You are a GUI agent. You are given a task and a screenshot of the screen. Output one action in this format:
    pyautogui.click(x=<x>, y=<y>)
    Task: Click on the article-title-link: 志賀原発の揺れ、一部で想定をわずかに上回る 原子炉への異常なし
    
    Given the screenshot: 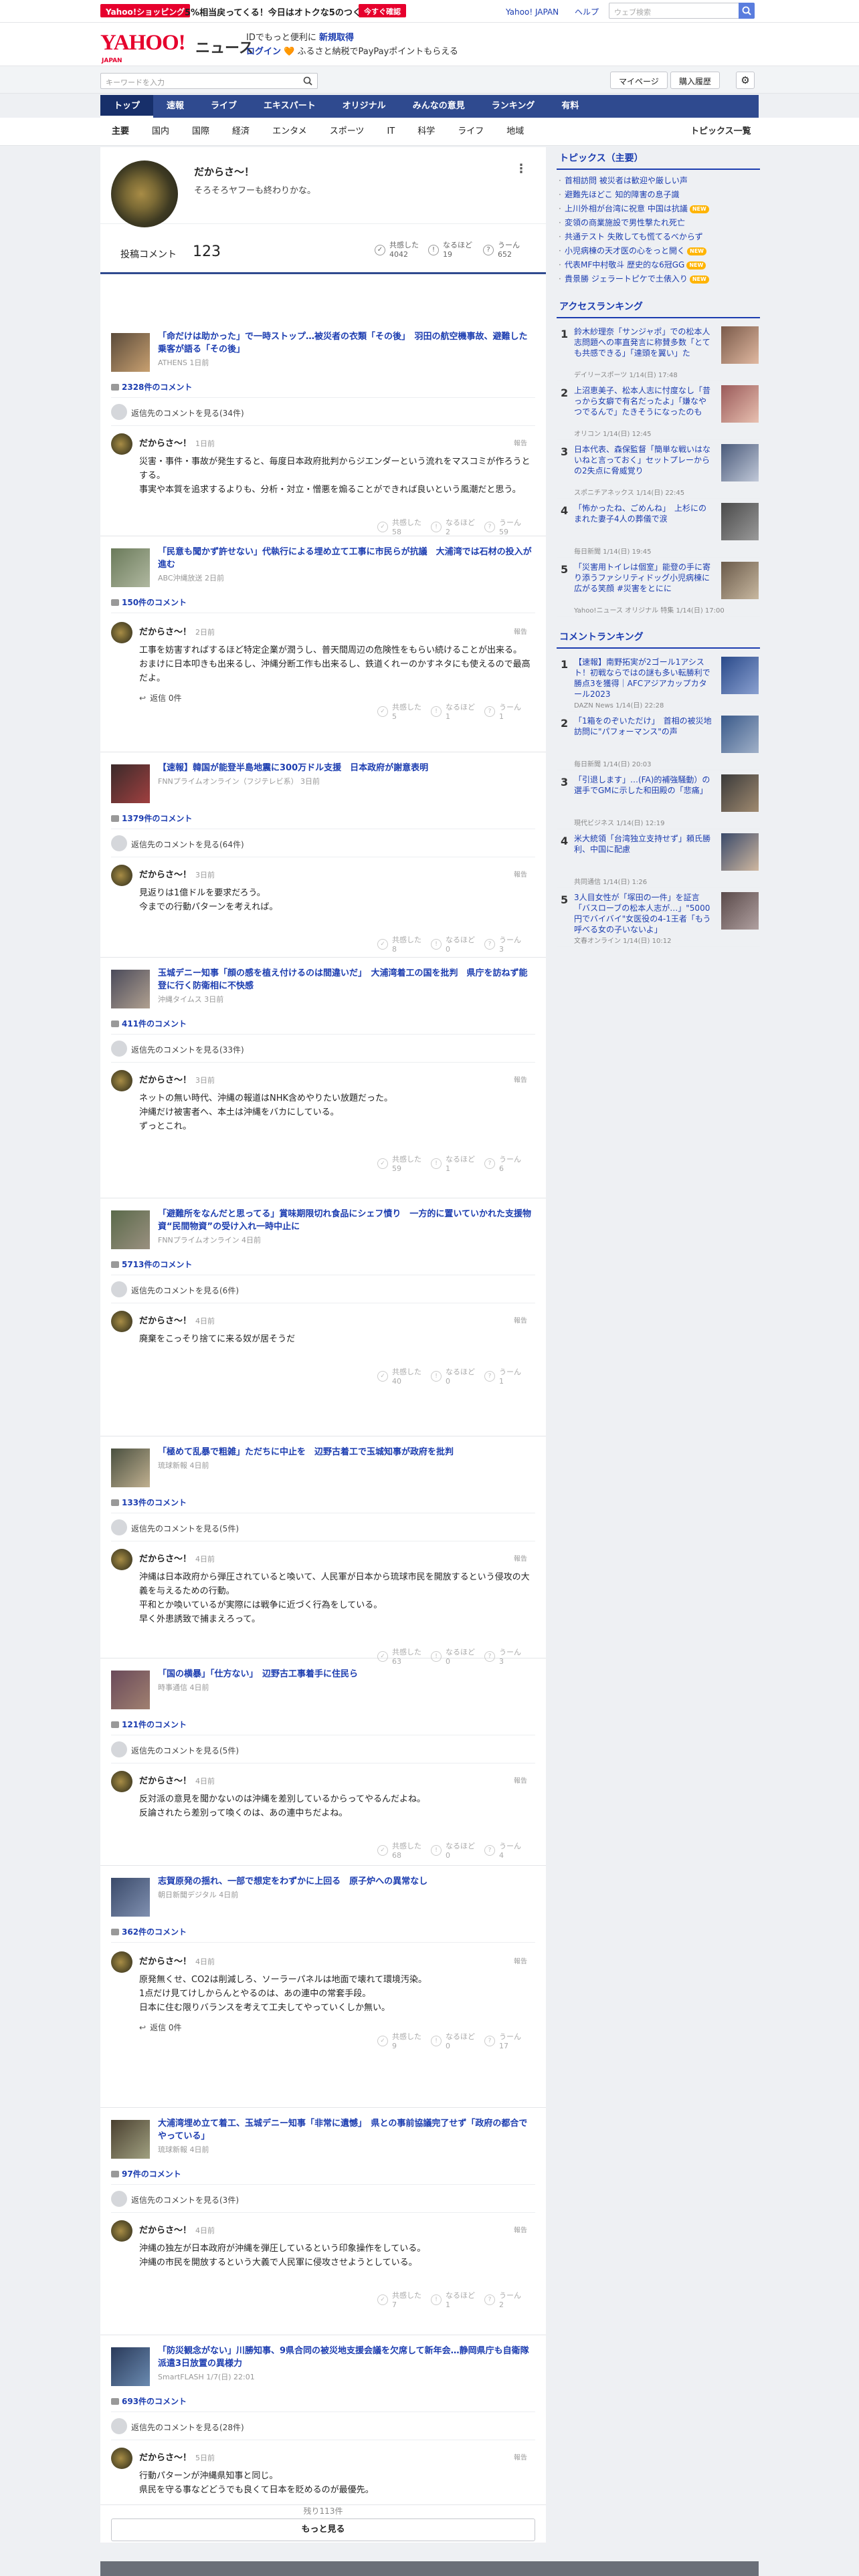 What is the action you would take?
    pyautogui.click(x=345, y=1882)
    